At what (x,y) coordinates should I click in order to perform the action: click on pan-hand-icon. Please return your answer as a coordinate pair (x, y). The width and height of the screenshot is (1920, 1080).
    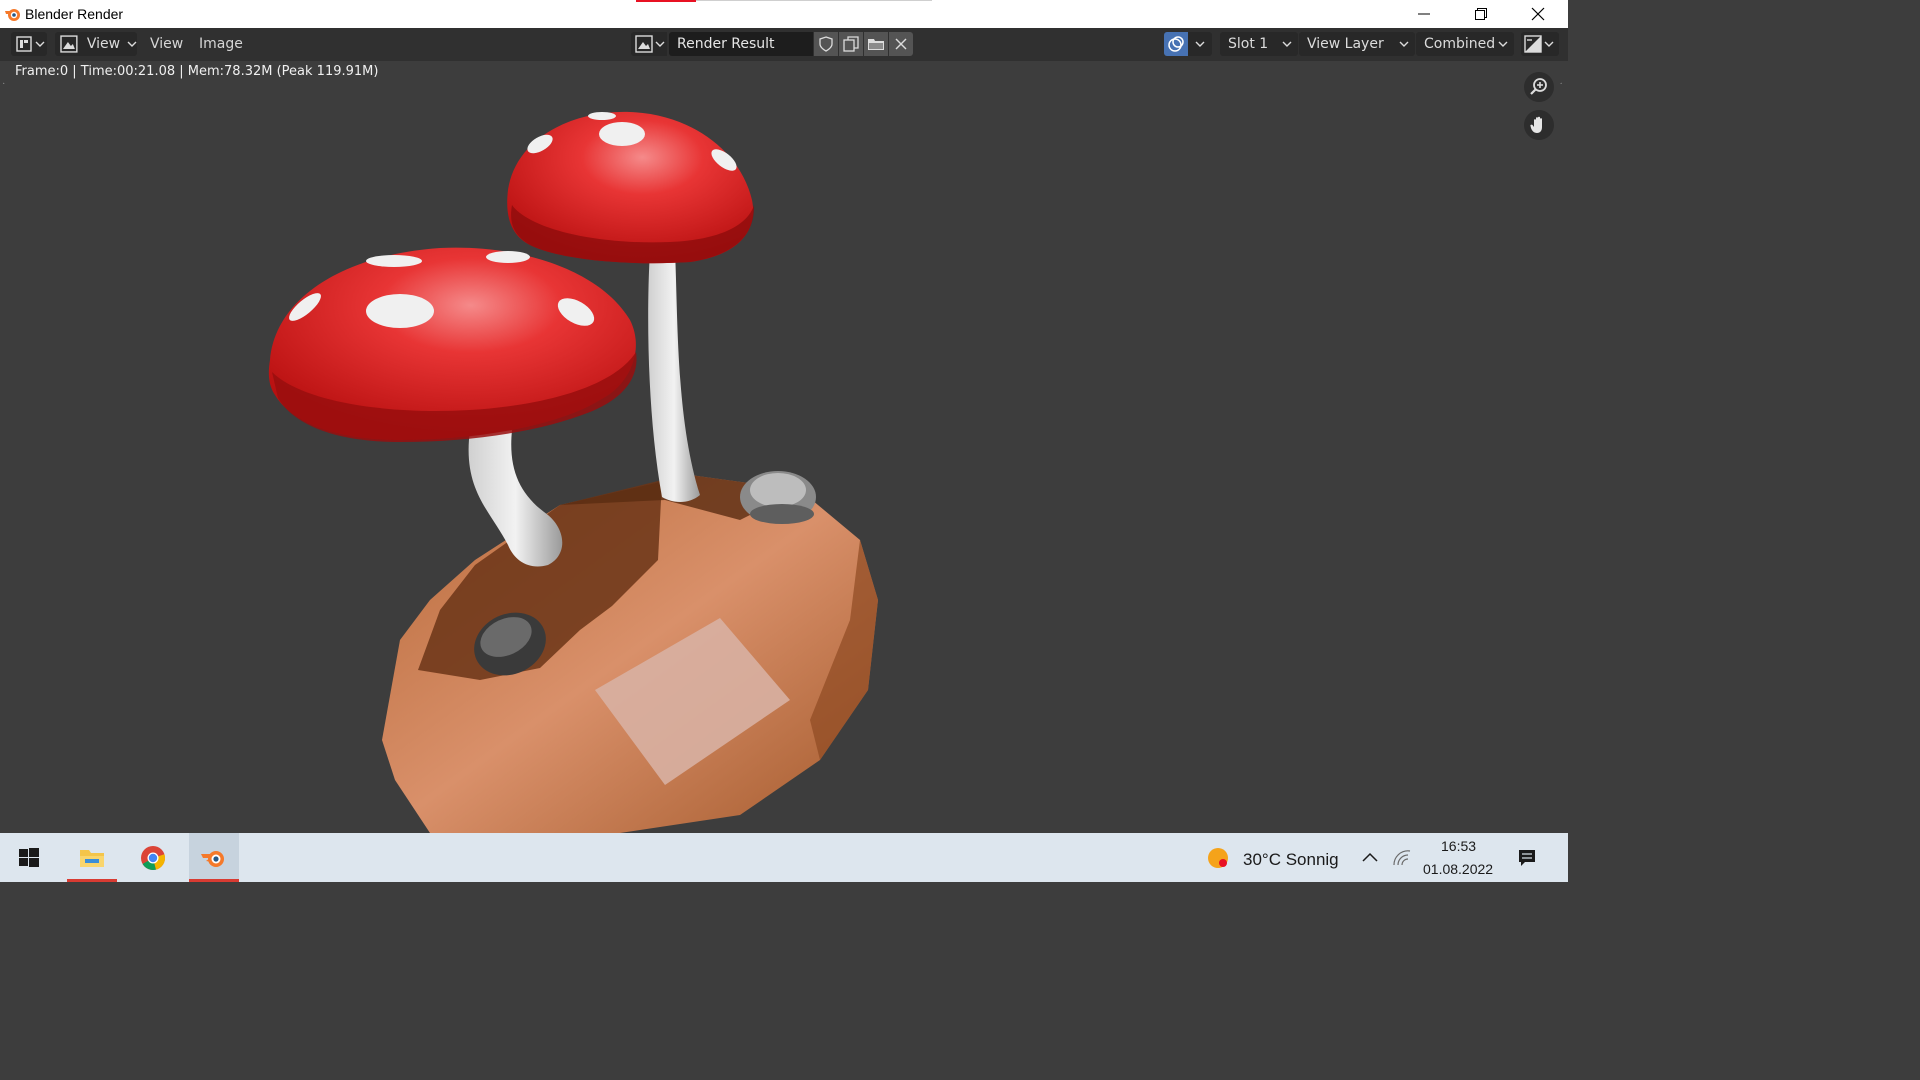
    Looking at the image, I should click on (1536, 124).